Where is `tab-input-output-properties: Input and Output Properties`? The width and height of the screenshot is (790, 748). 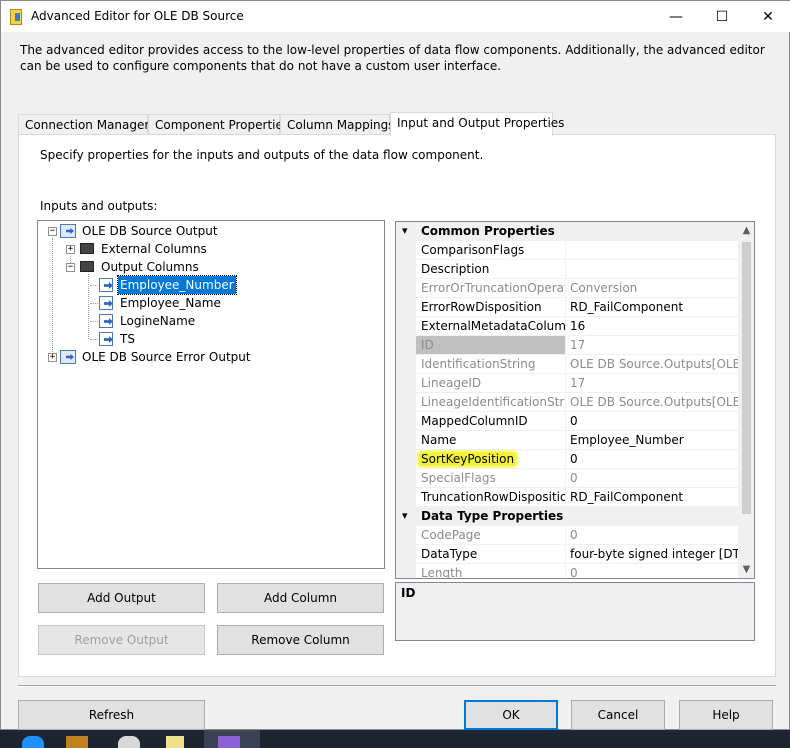
tab-input-output-properties: Input and Output Properties is located at coordinates (477, 124).